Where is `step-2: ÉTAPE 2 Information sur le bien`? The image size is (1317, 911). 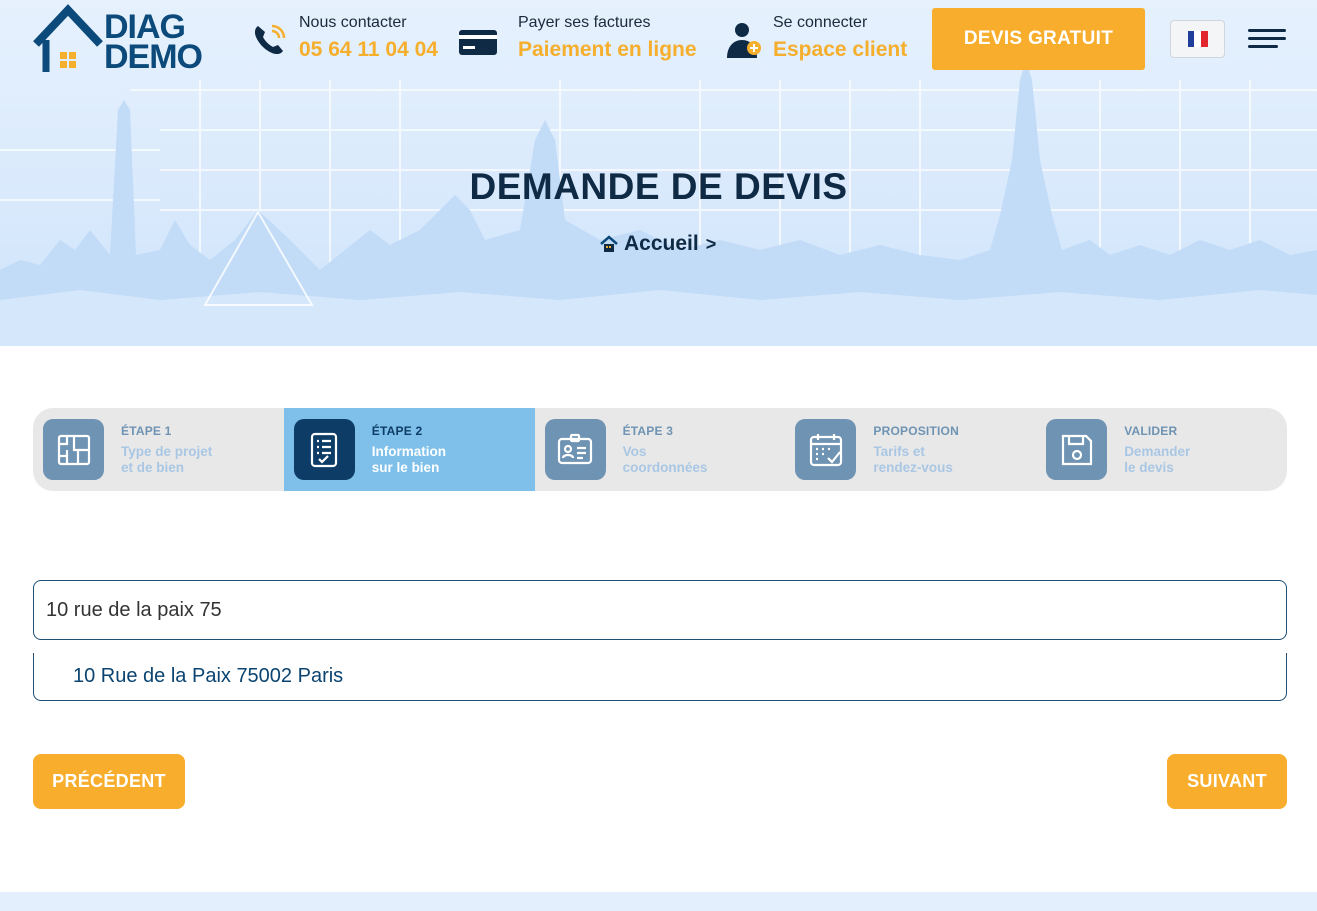
step-2: ÉTAPE 2 Information sur le bien is located at coordinates (409, 449).